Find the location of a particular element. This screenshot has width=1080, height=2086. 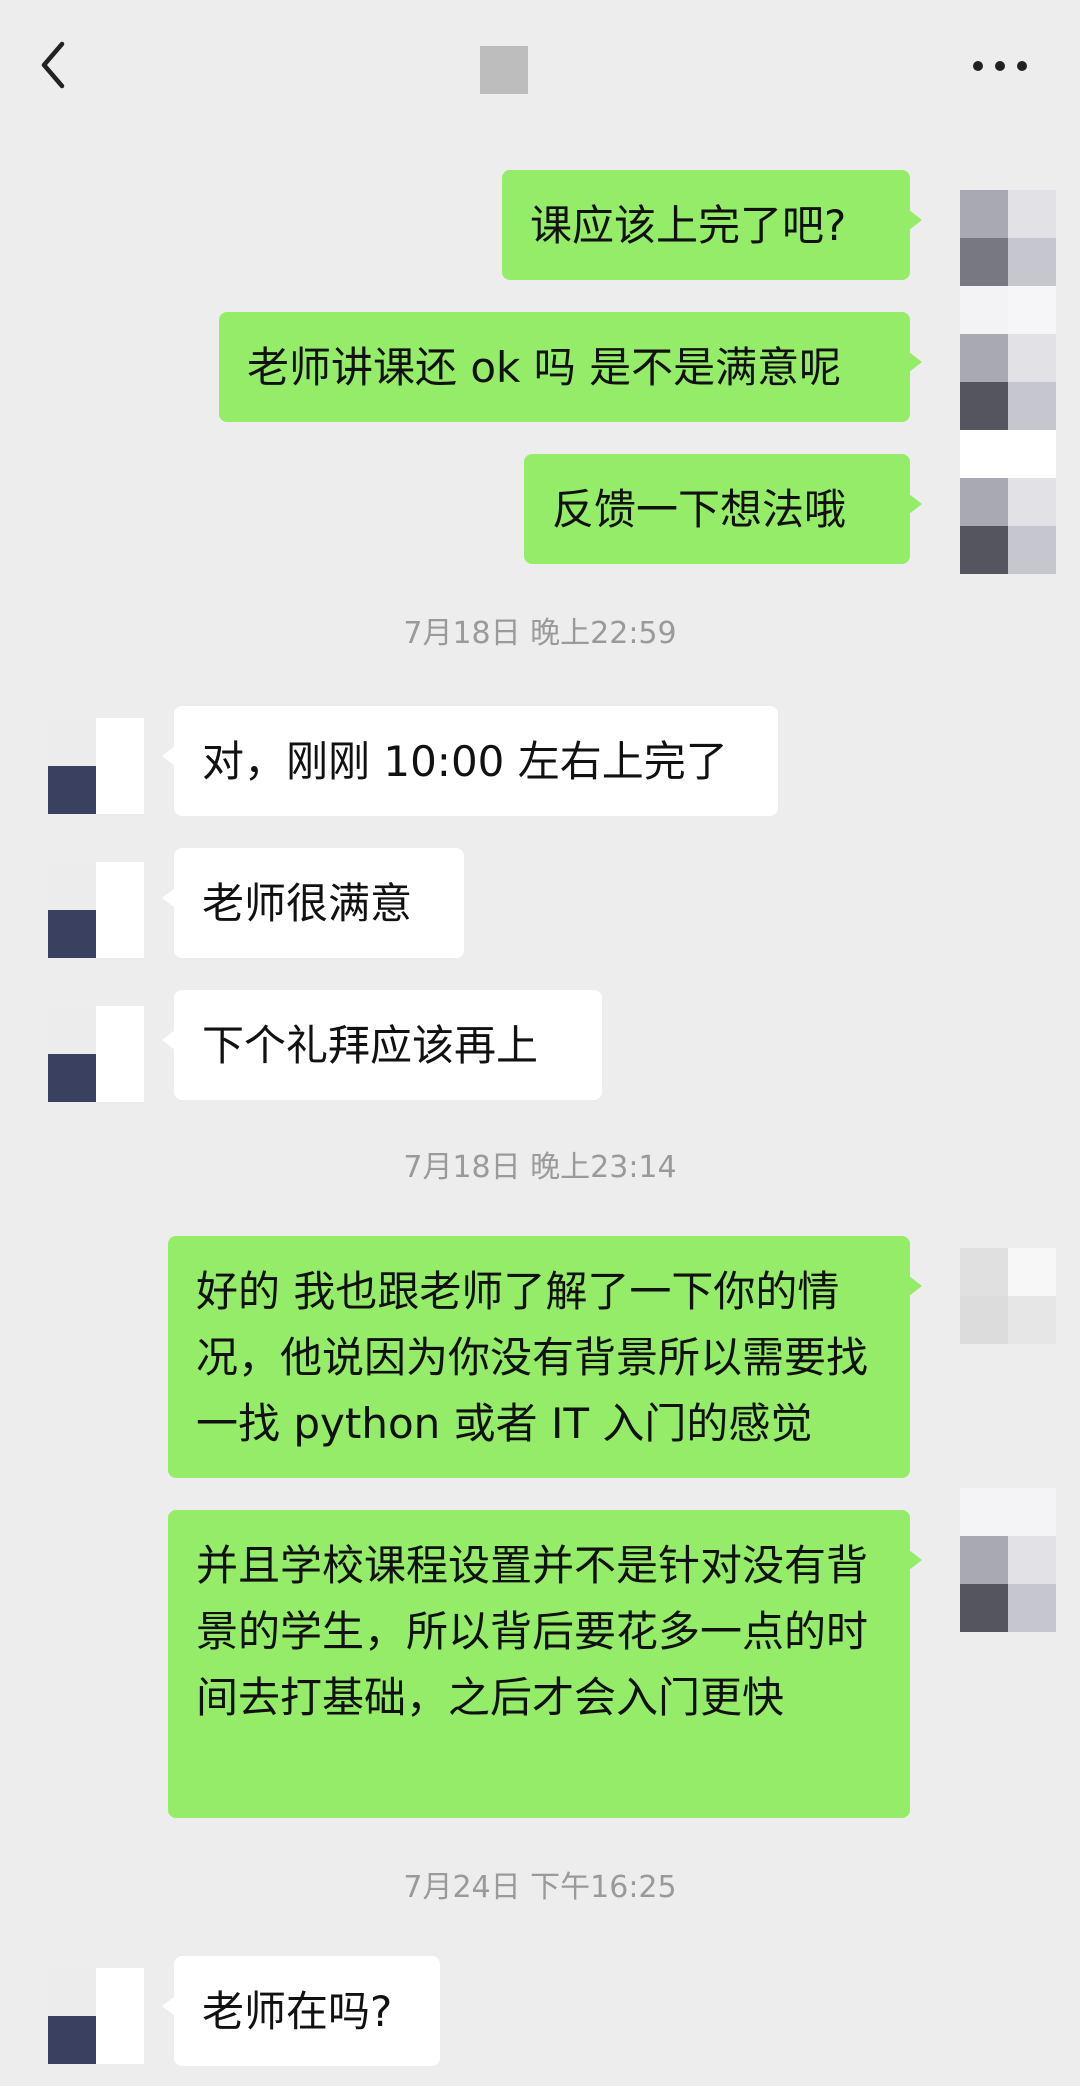

message-bubble-incoming: 老师在吗? is located at coordinates (301, 2011).